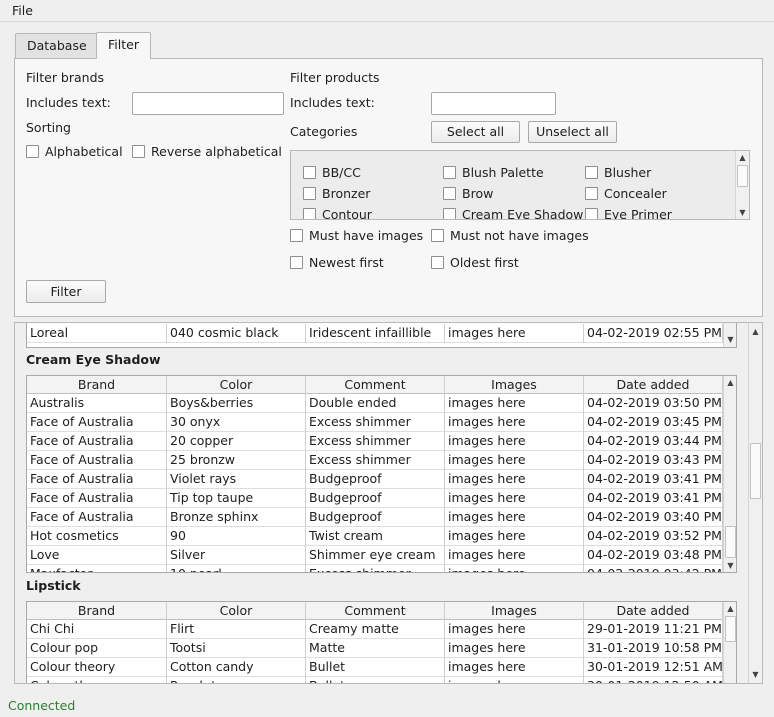 This screenshot has height=717, width=774. I want to click on results-scrollbar: ▲ ▼, so click(755, 503).